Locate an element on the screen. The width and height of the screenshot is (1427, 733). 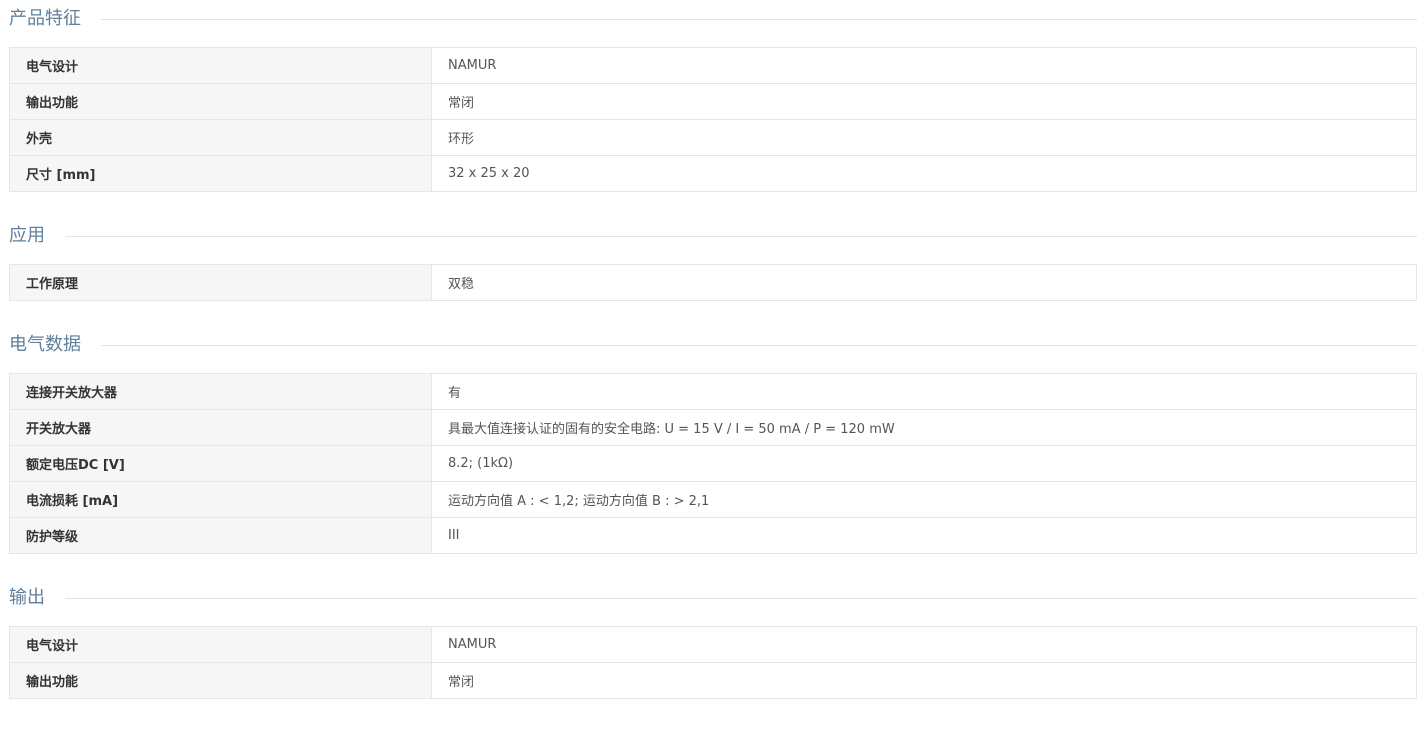
table-row: 防护等级 III is located at coordinates (713, 535).